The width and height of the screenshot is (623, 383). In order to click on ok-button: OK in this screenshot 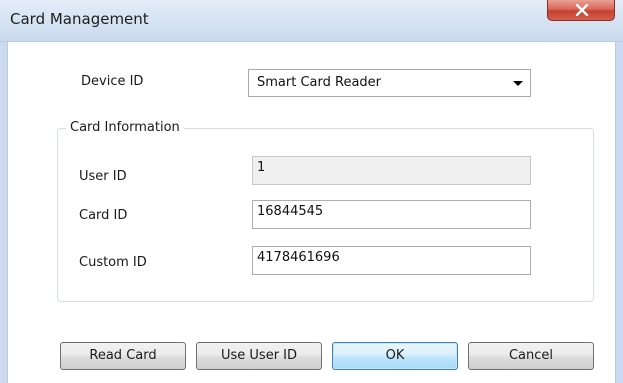, I will do `click(395, 356)`.